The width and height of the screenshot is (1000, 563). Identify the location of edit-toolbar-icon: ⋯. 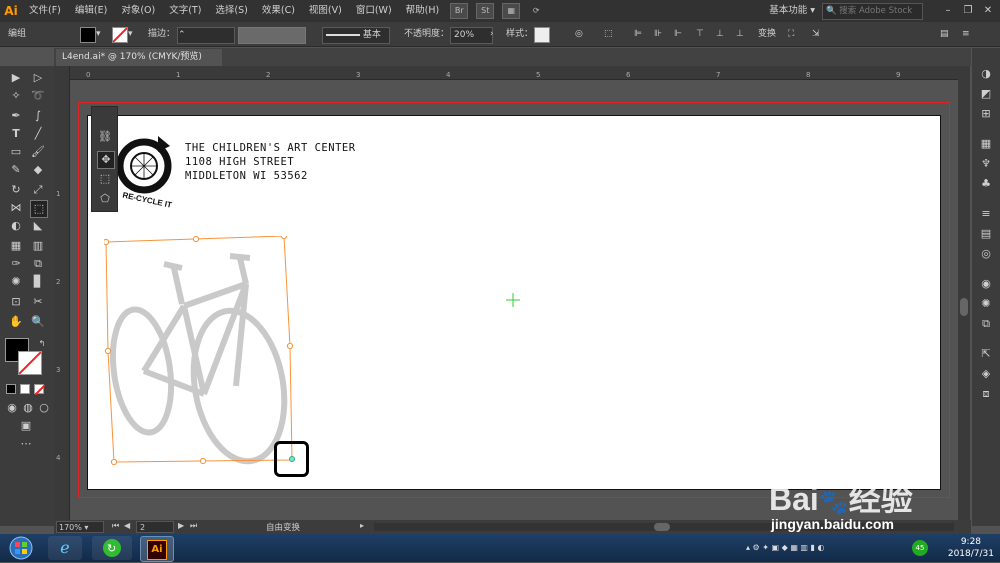
(26, 444).